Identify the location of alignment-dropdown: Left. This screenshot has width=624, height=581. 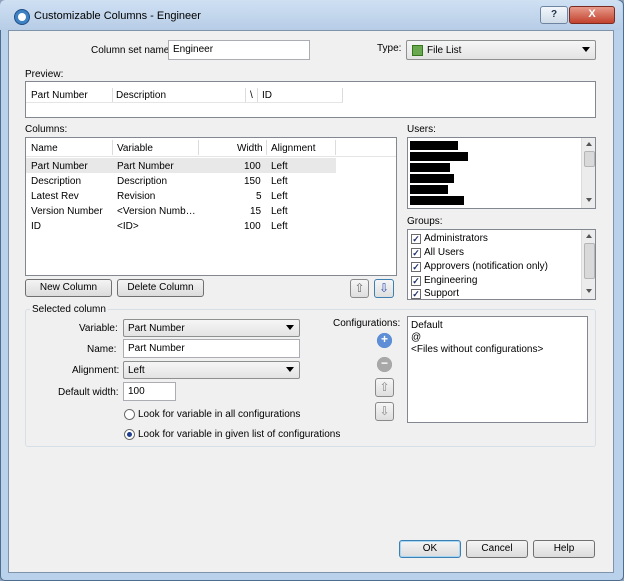
(211, 370).